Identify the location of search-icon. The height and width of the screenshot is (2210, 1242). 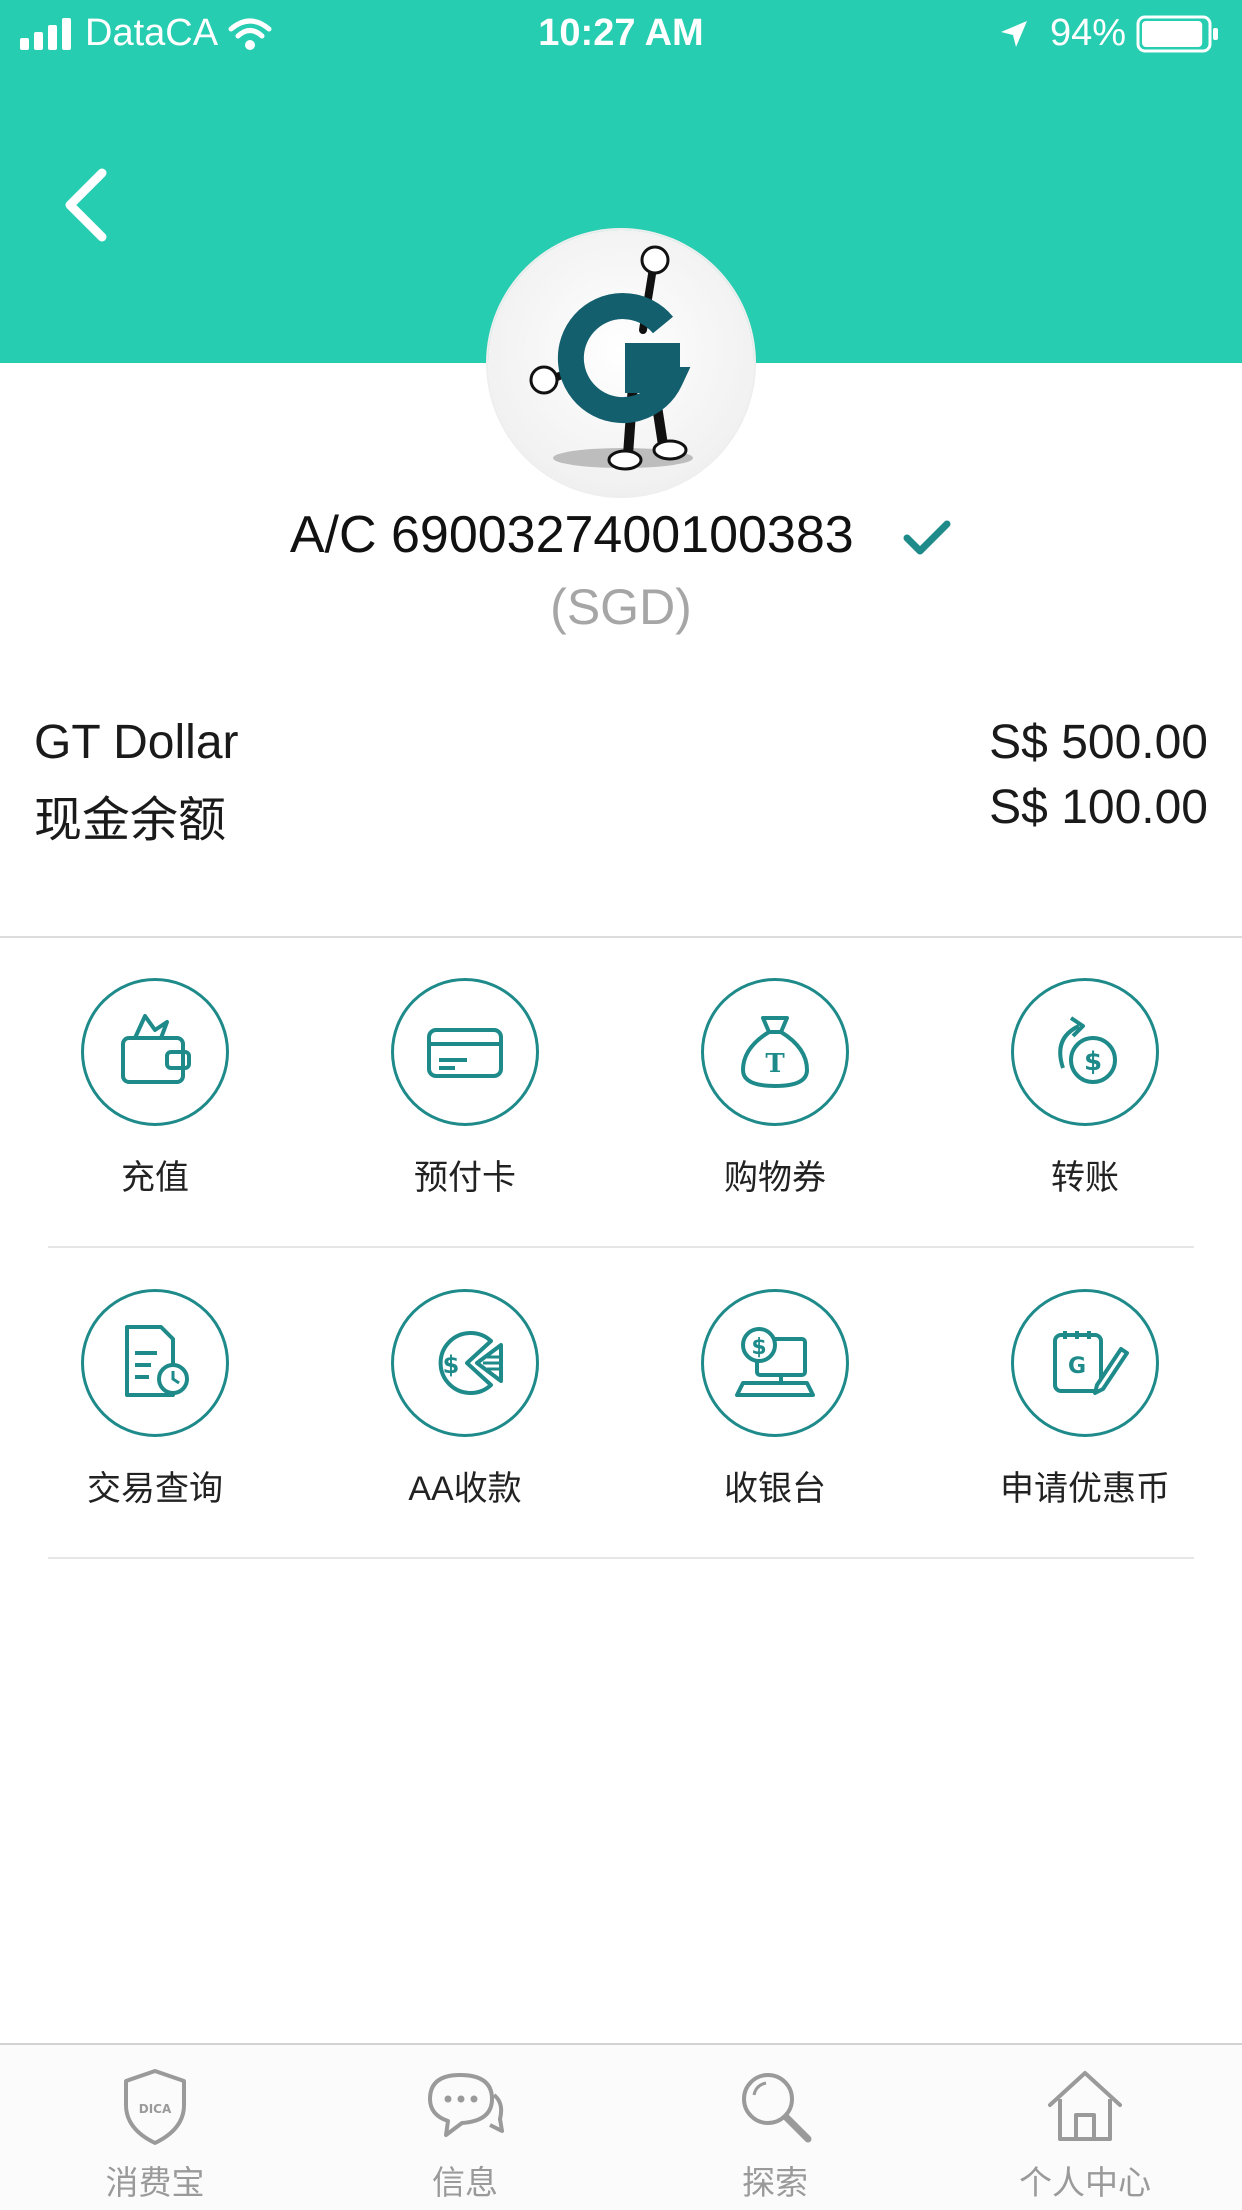
(777, 2108).